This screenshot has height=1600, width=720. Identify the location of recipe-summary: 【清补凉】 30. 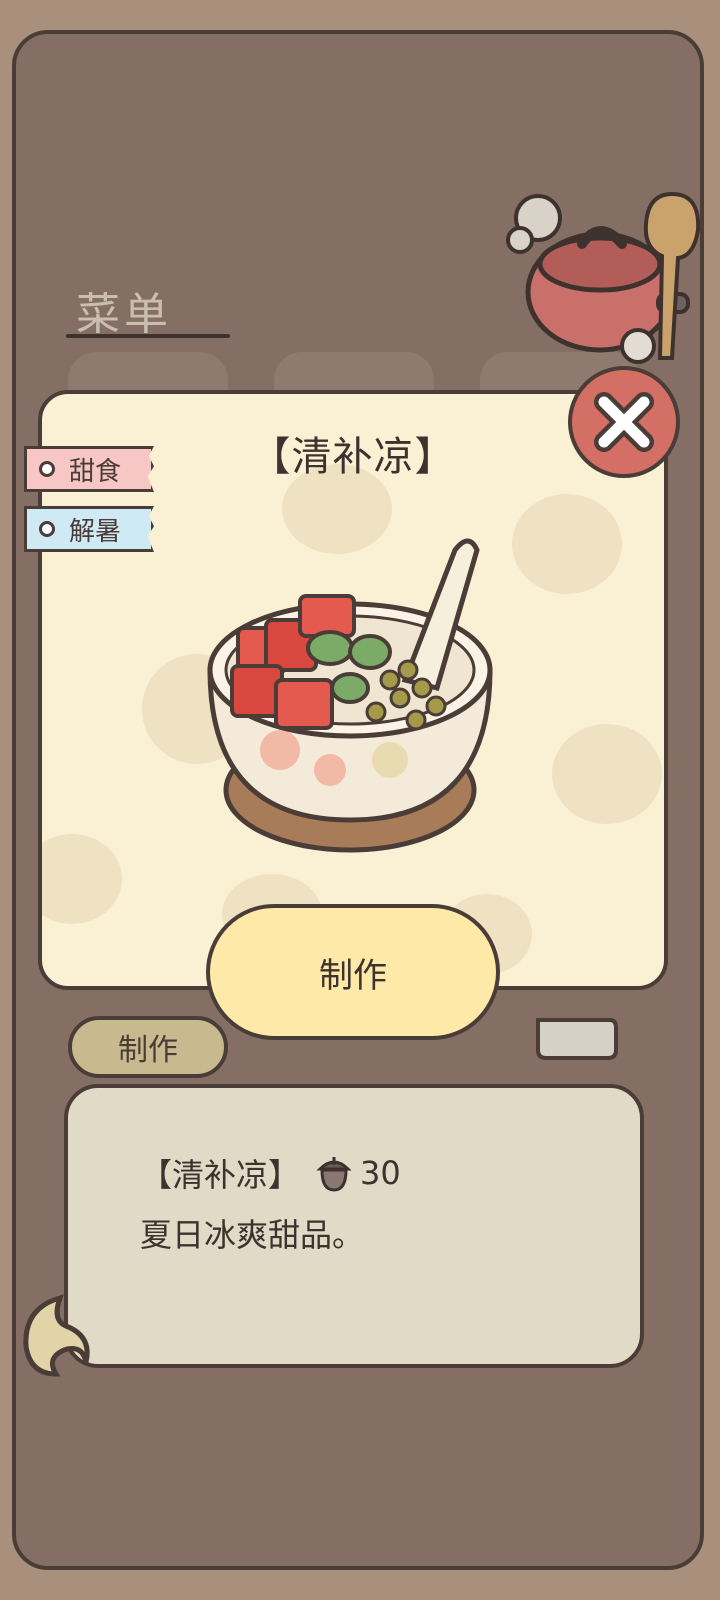
(270, 1173).